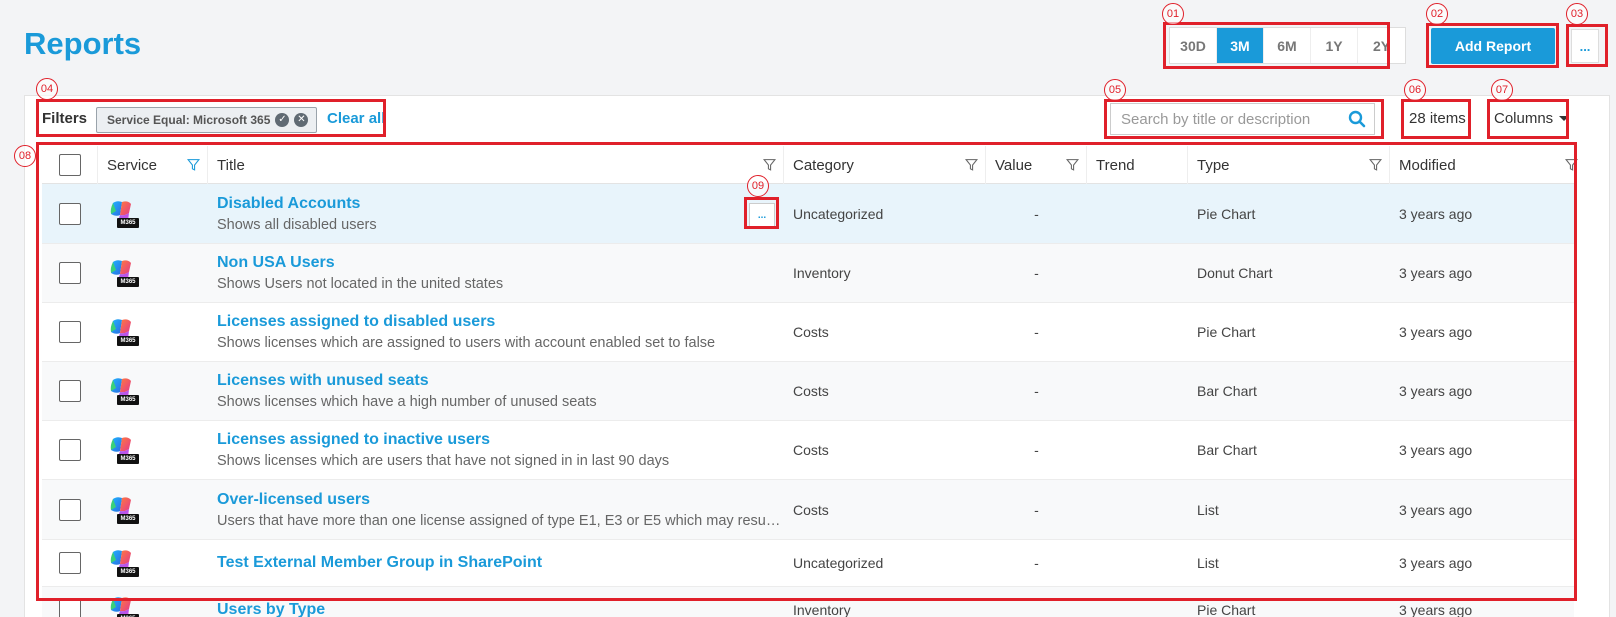  Describe the element at coordinates (1036, 165) in the screenshot. I see `header-value: Value` at that location.